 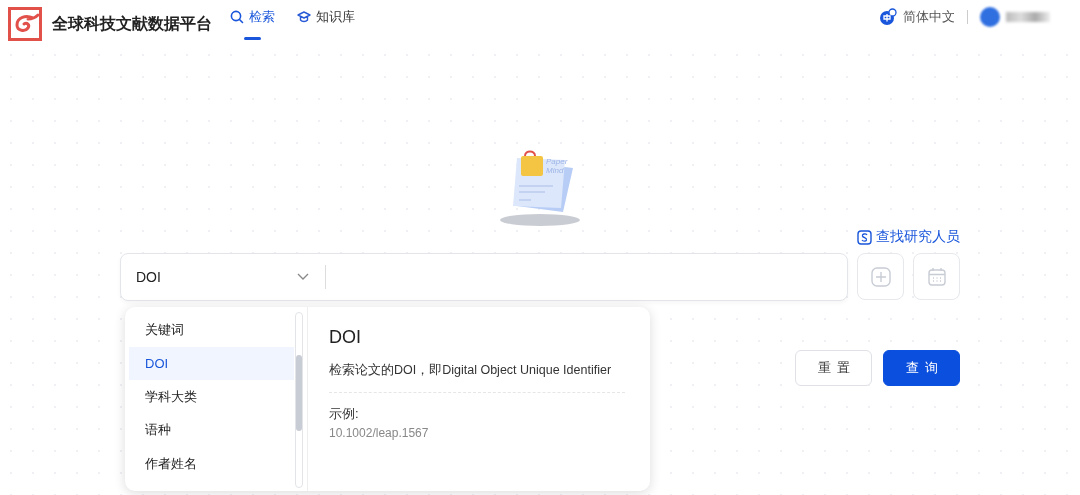 What do you see at coordinates (929, 17) in the screenshot?
I see `language-link: 简体中文` at bounding box center [929, 17].